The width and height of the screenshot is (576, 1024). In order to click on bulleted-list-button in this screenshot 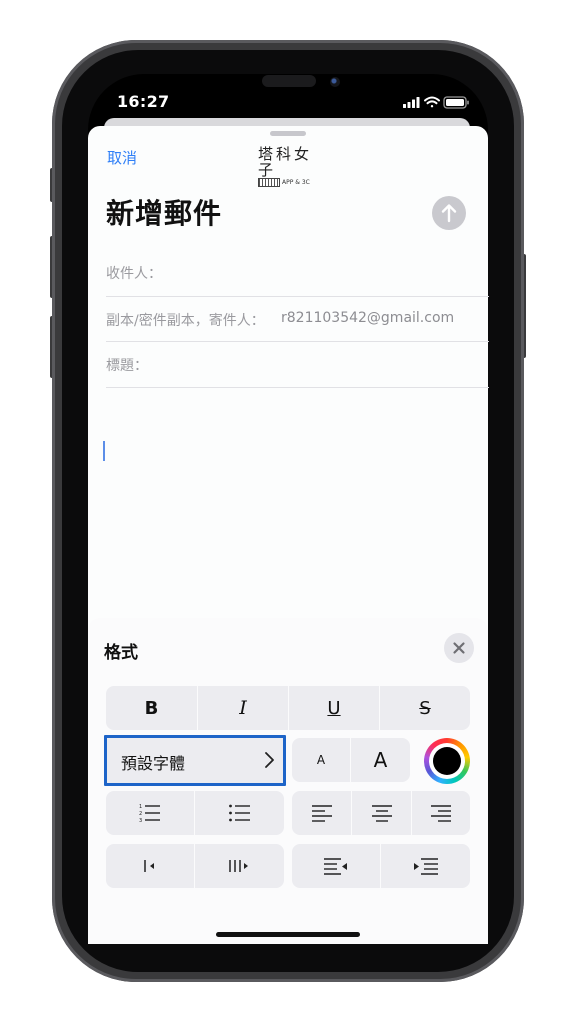, I will do `click(239, 813)`.